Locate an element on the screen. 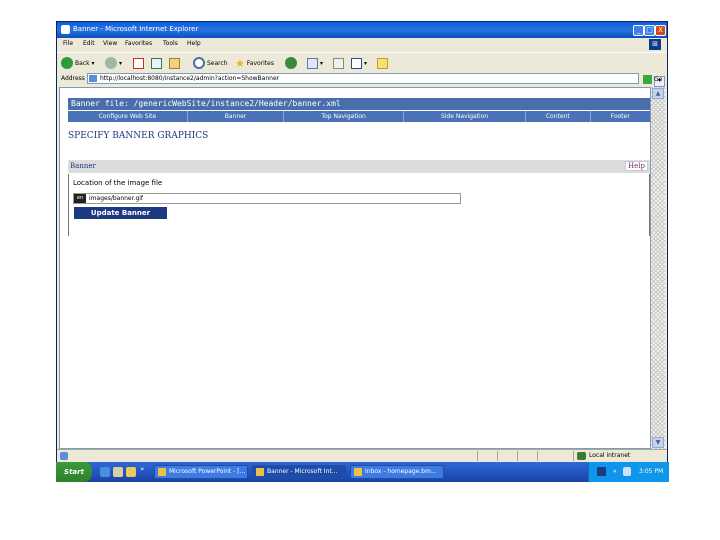 This screenshot has width=720, height=540. menu-tools: Tools is located at coordinates (170, 43).